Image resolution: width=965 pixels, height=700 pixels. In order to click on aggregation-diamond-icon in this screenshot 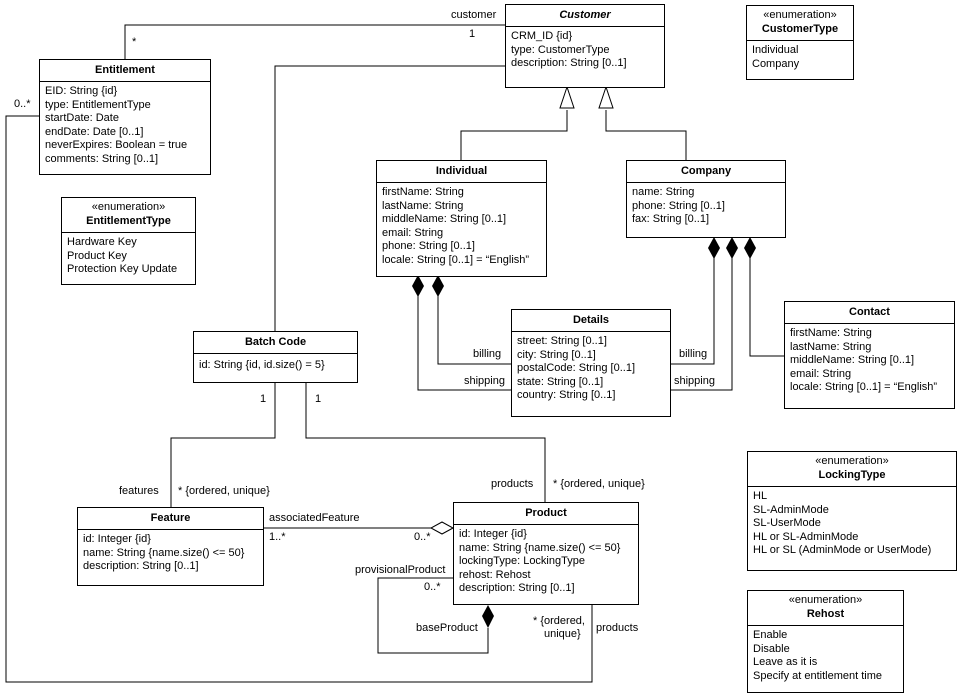, I will do `click(442, 528)`.